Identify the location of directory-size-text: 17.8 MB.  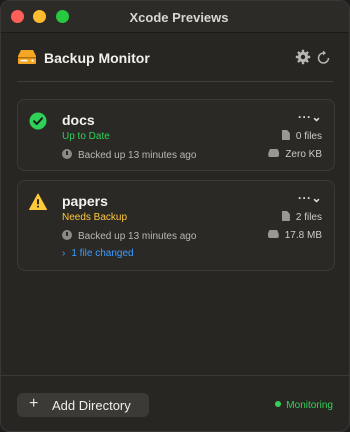
(303, 235).